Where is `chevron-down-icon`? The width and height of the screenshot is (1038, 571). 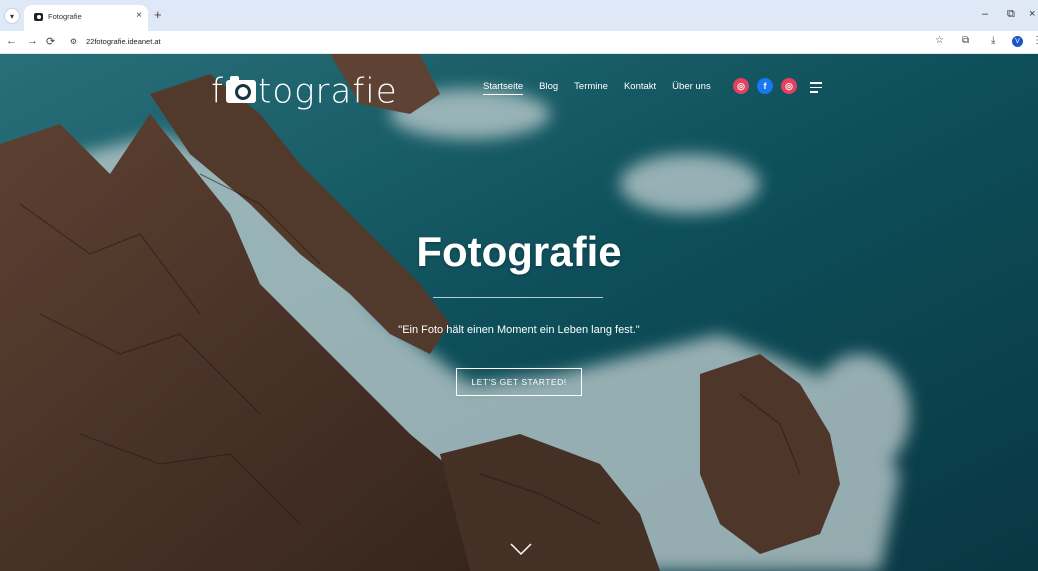
chevron-down-icon is located at coordinates (521, 549).